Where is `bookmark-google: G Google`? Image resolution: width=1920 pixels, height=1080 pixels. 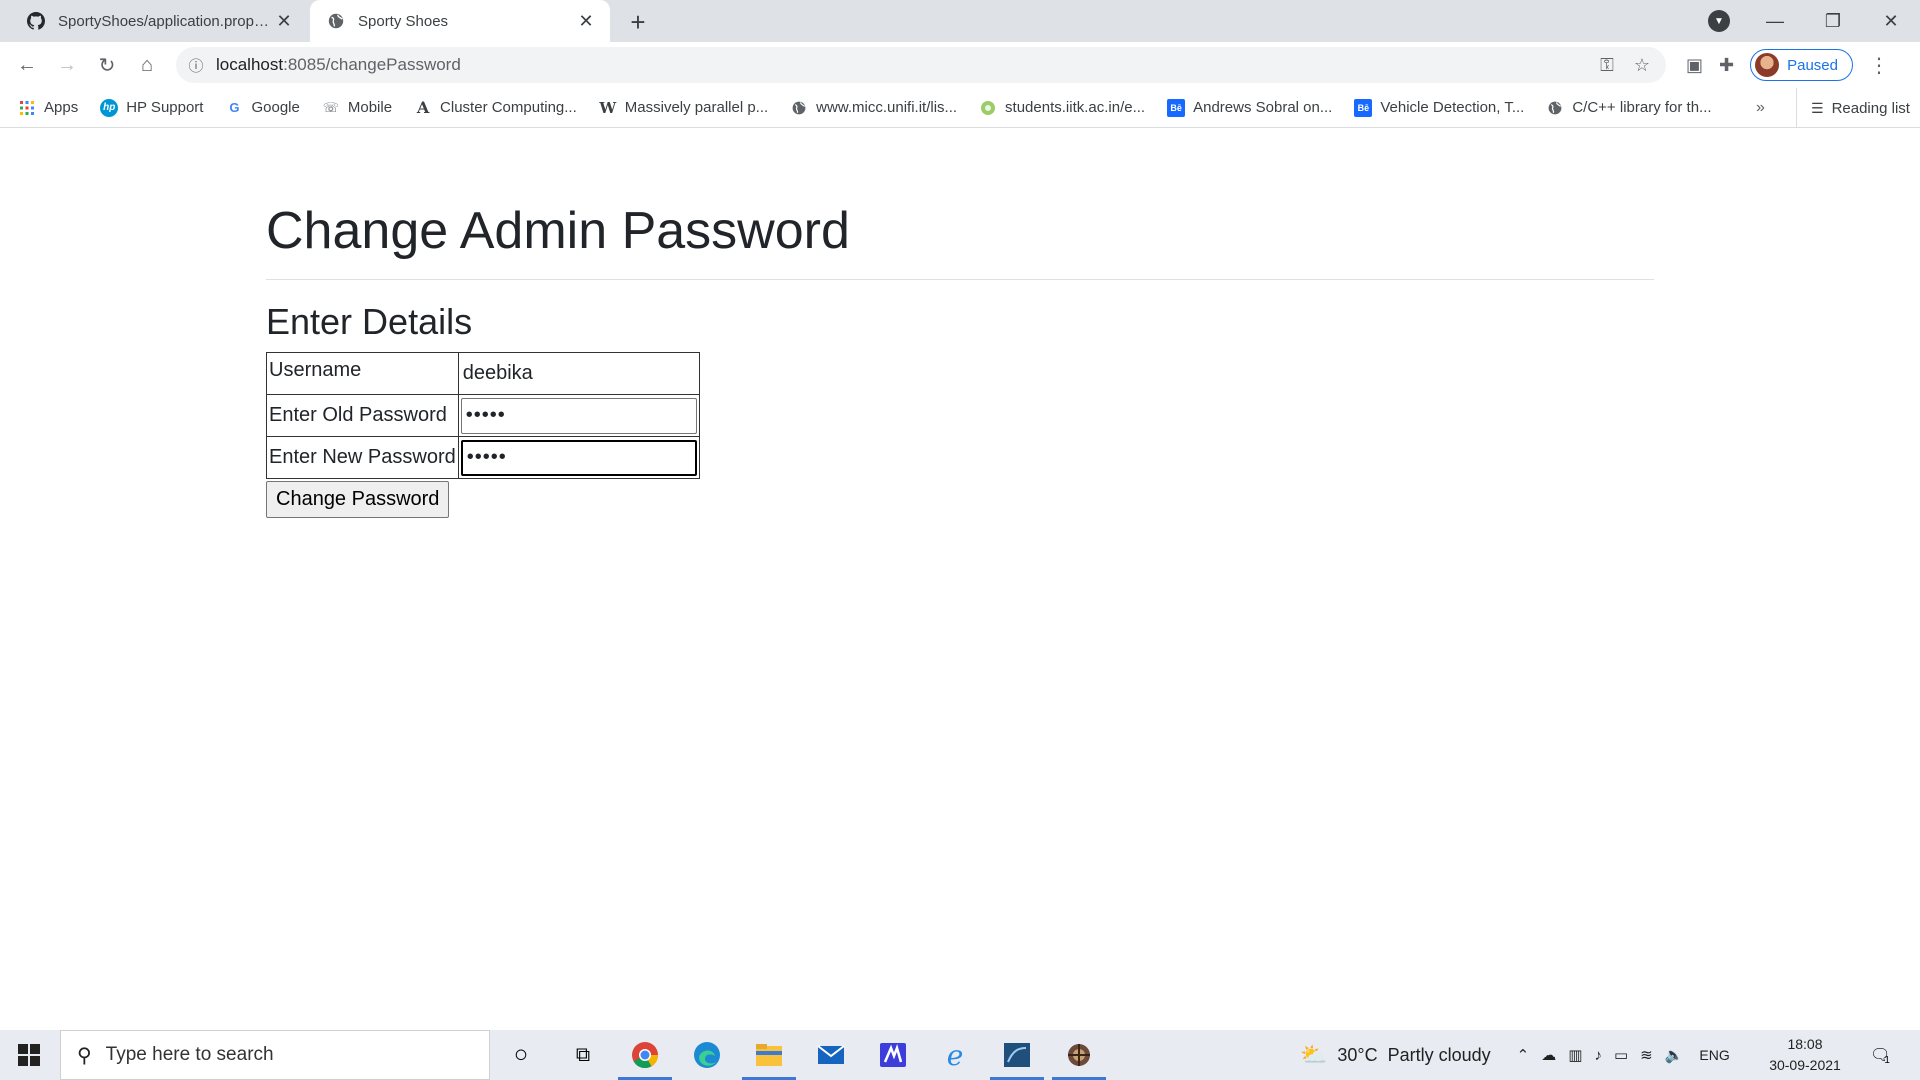 bookmark-google: G Google is located at coordinates (262, 108).